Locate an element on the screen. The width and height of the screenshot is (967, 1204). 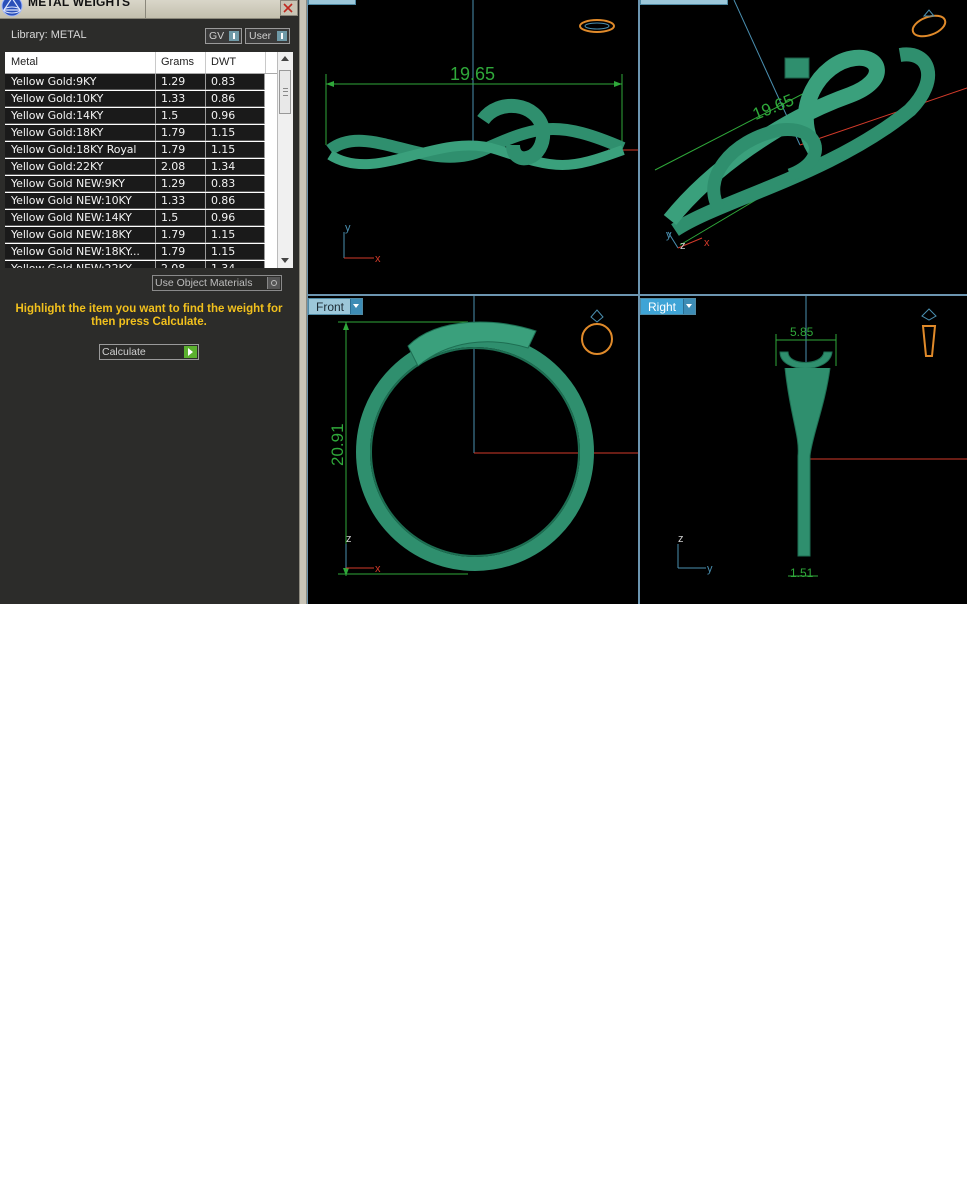
axis-triad: z y is located at coordinates (695, 554).